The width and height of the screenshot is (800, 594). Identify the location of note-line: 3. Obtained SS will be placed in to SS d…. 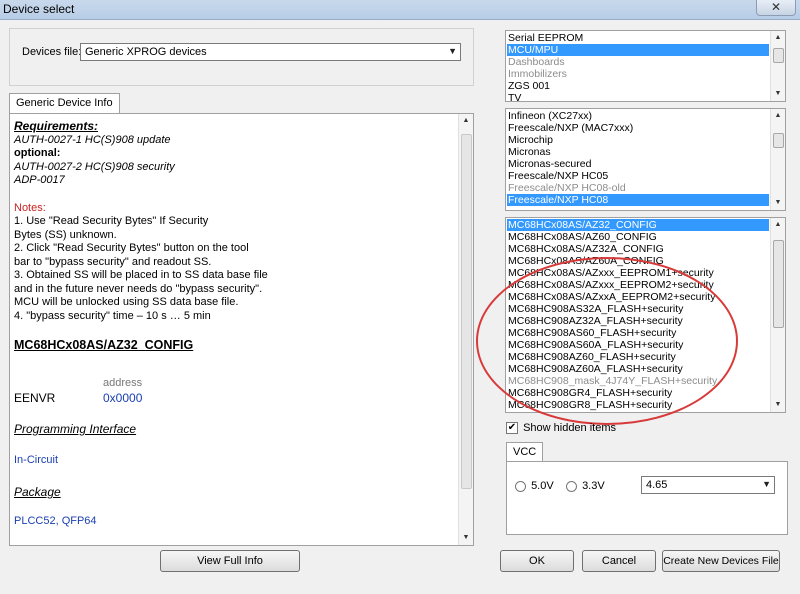
(141, 275).